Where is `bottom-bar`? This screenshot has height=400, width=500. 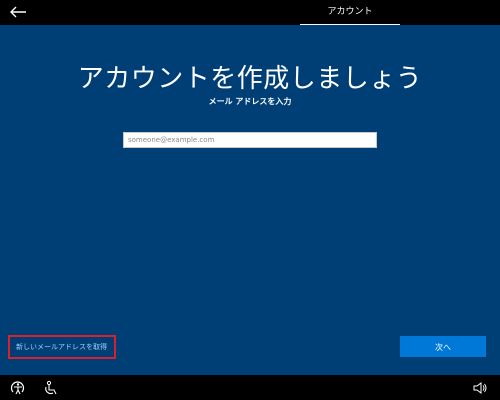 bottom-bar is located at coordinates (250, 387).